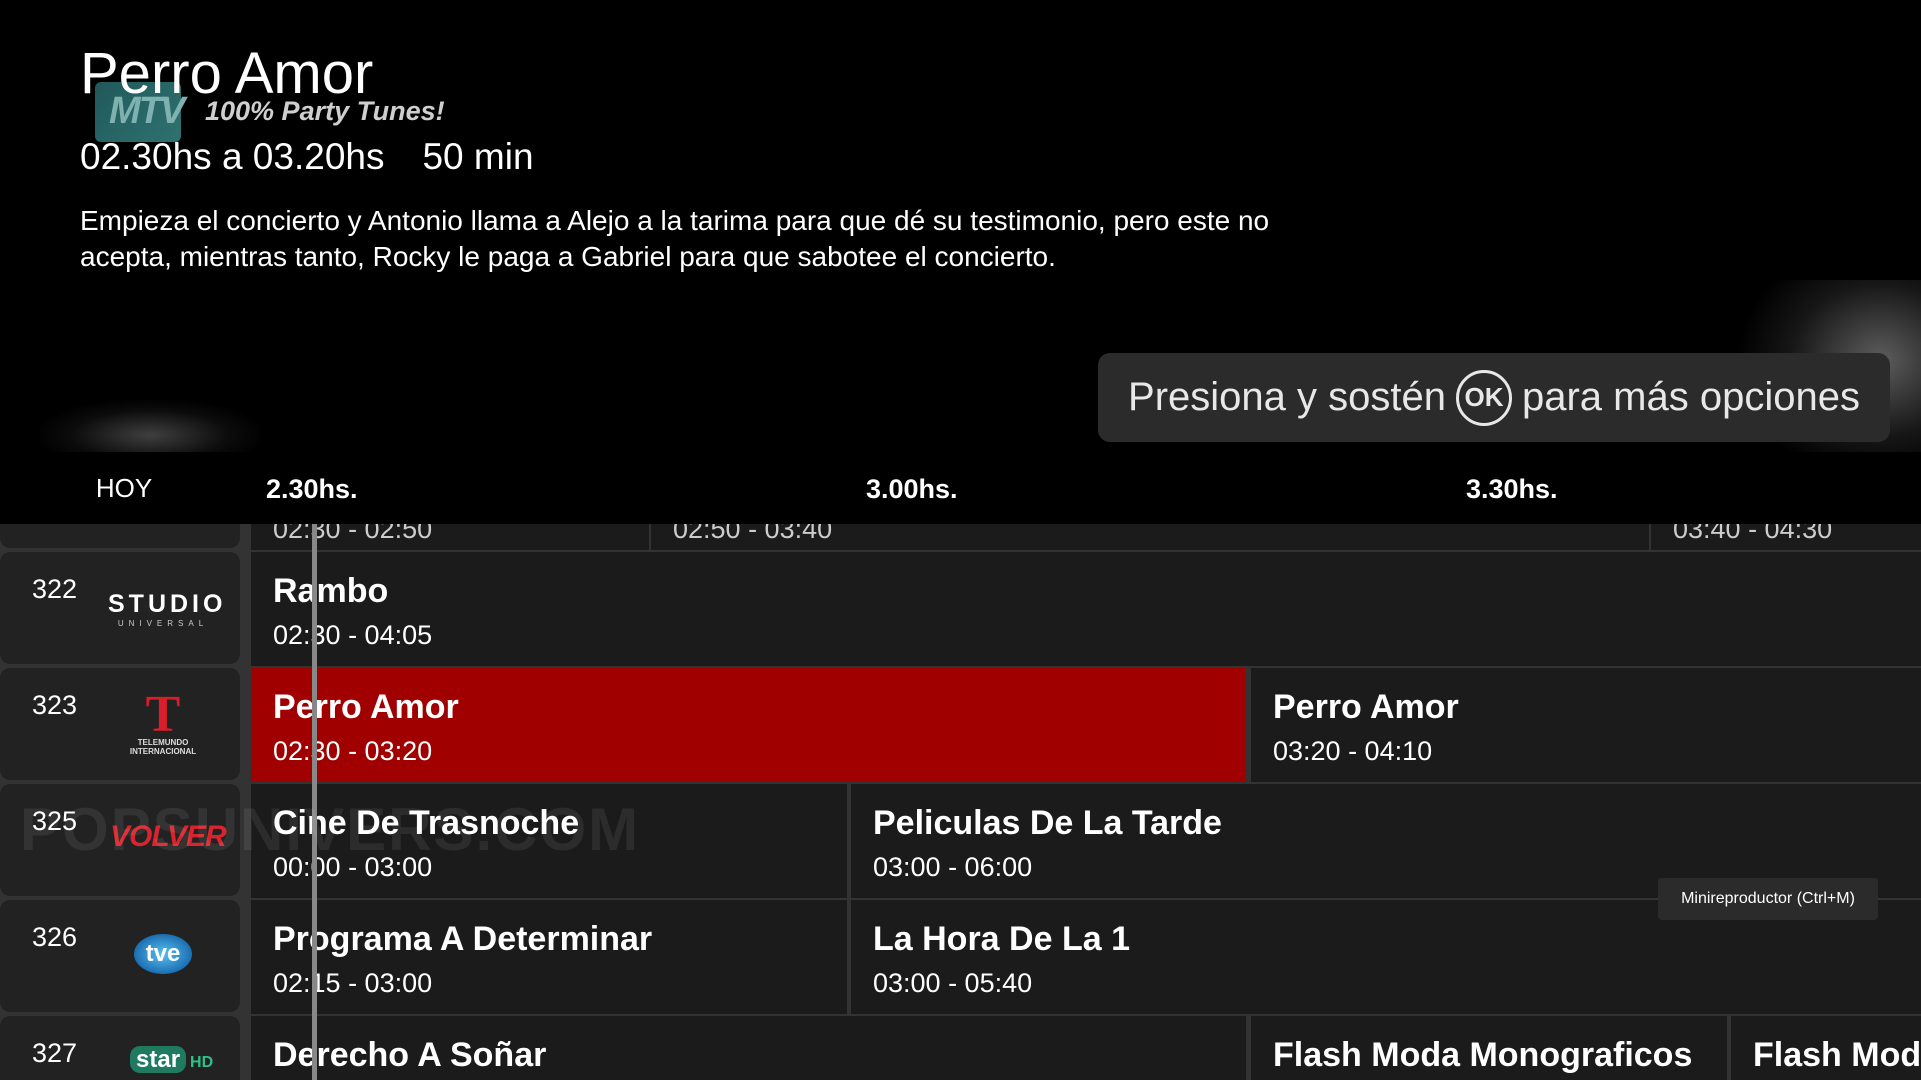 The width and height of the screenshot is (1921, 1080). I want to click on program-time: 02:15 - 03:00, so click(353, 983).